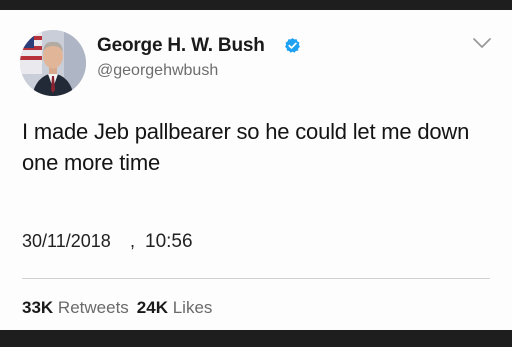 This screenshot has height=347, width=512. What do you see at coordinates (66, 241) in the screenshot?
I see `tweet-date: 30/11/2018` at bounding box center [66, 241].